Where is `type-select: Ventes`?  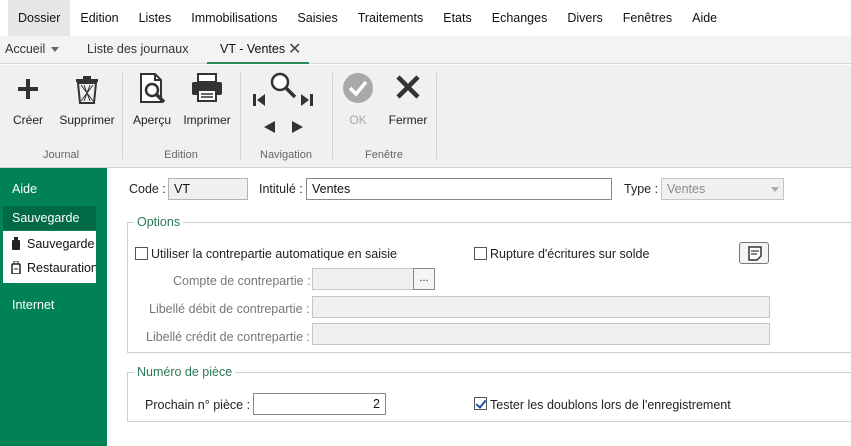 type-select: Ventes is located at coordinates (722, 189).